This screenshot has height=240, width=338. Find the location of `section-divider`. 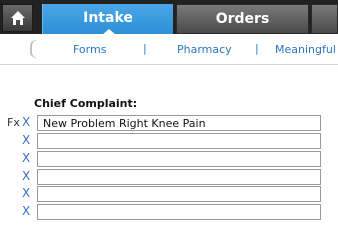

section-divider is located at coordinates (169, 64).